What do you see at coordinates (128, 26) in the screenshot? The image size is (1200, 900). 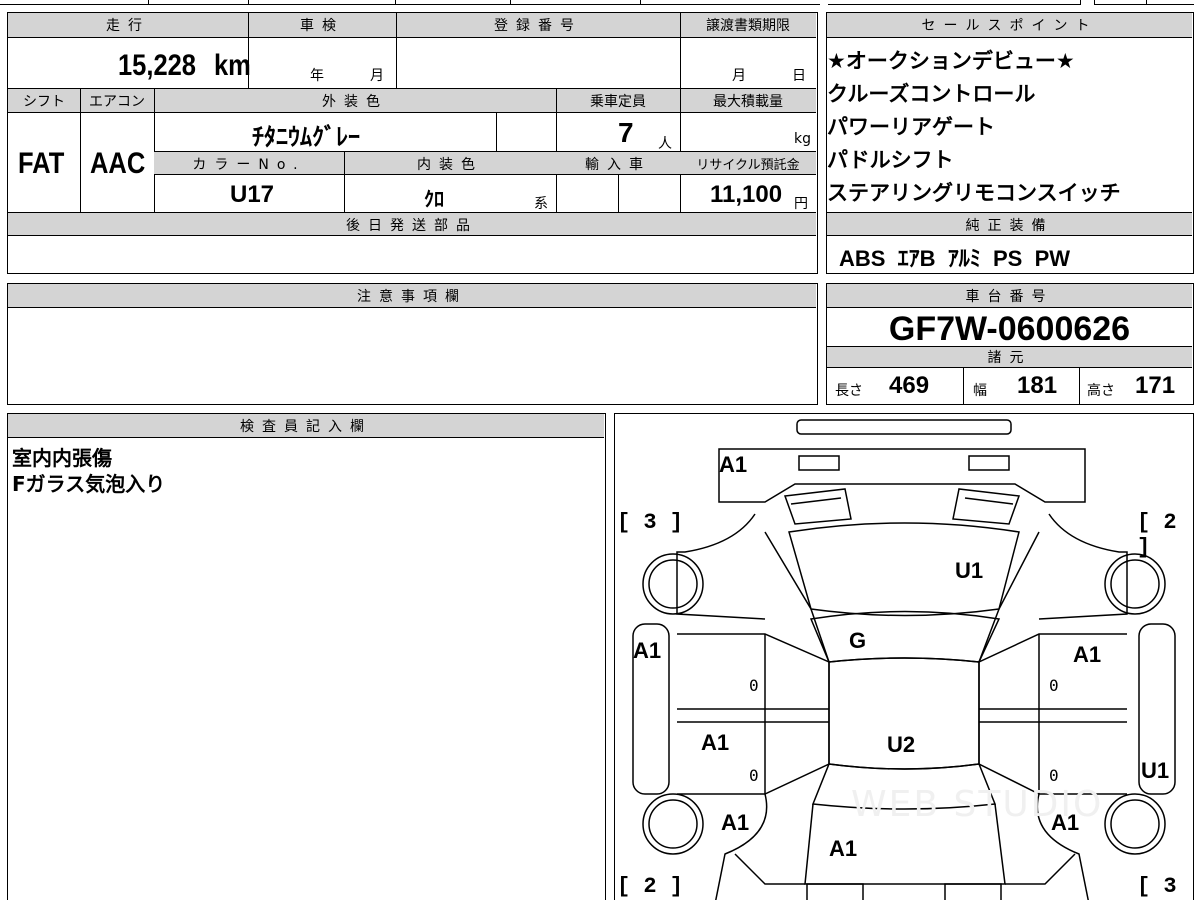 I see `mileage-label: 走行` at bounding box center [128, 26].